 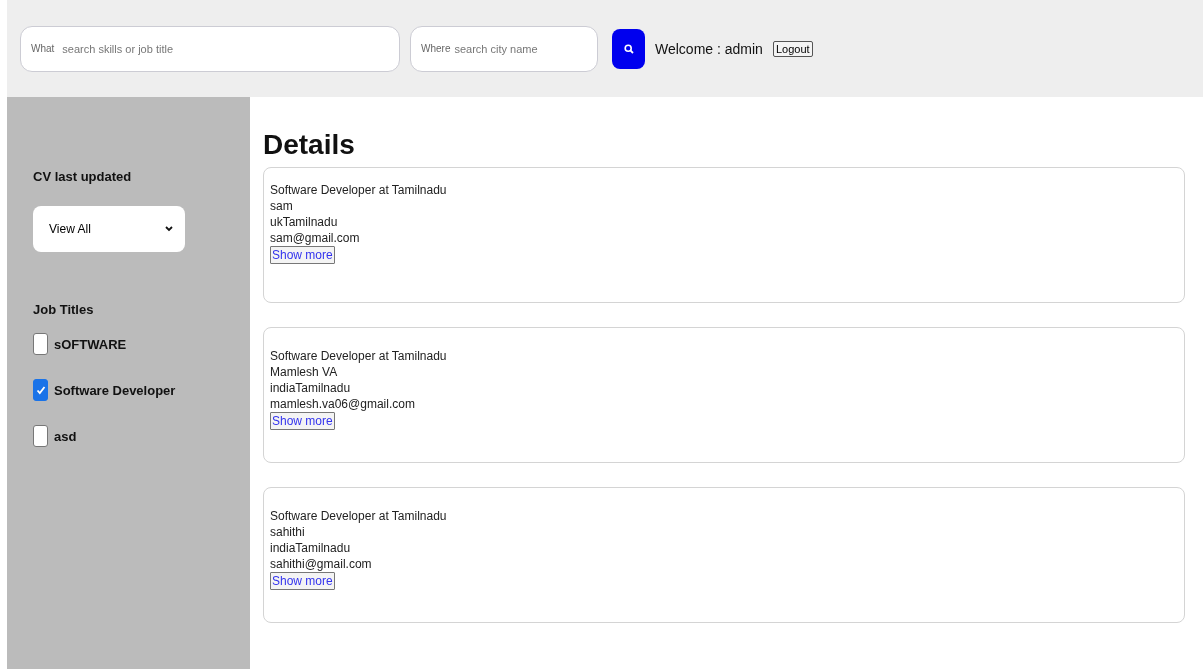 I want to click on what-search-field: What search skills or job title, so click(x=210, y=48).